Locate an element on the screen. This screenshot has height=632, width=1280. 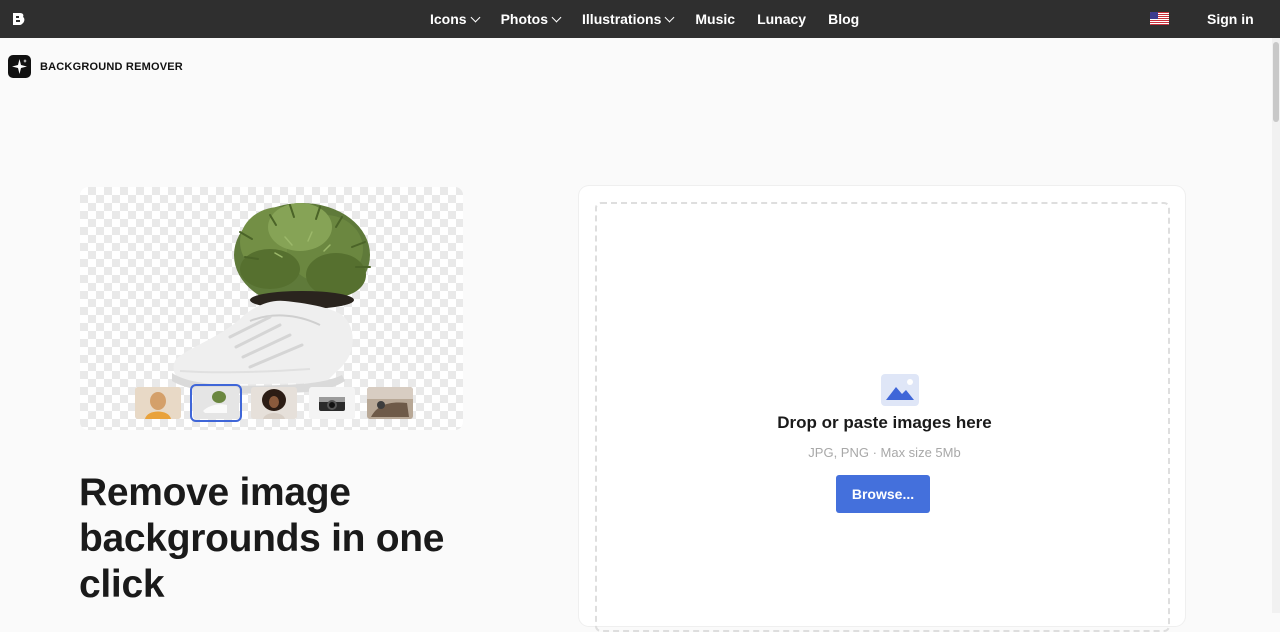
nav-icons-label: Icons is located at coordinates (448, 19).